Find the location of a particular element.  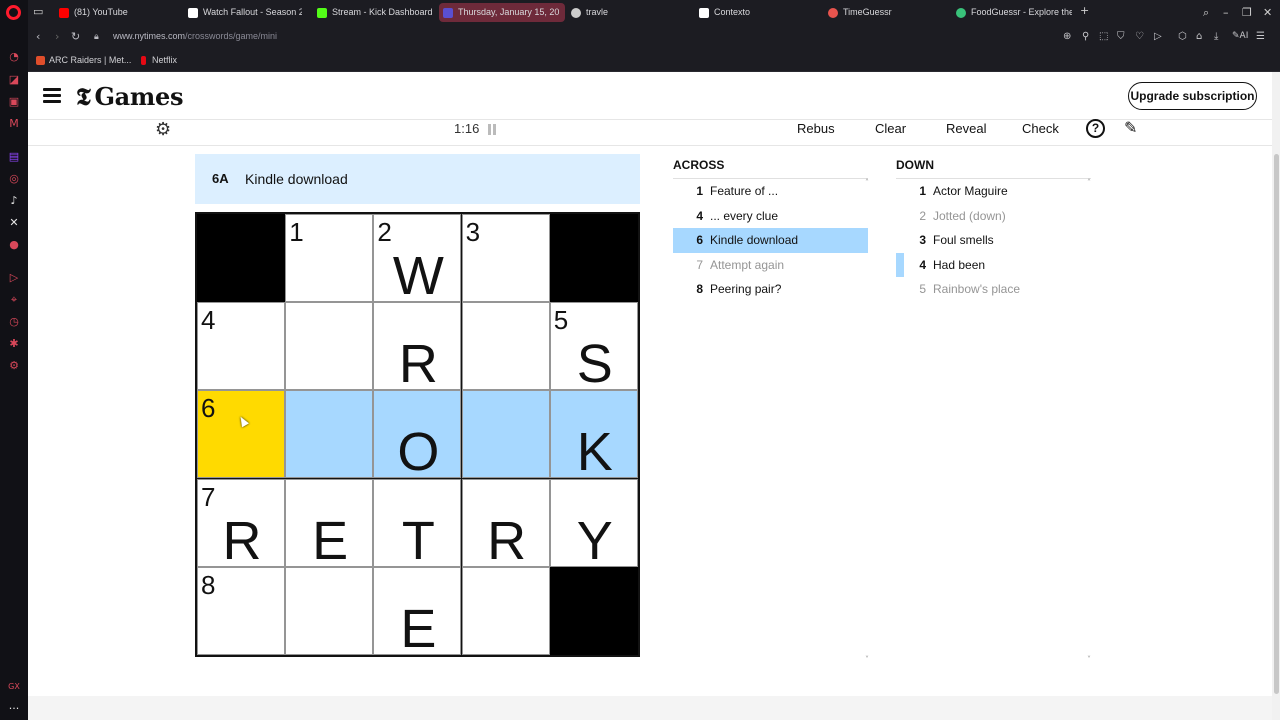

grid-cell: 1 is located at coordinates (329, 258).